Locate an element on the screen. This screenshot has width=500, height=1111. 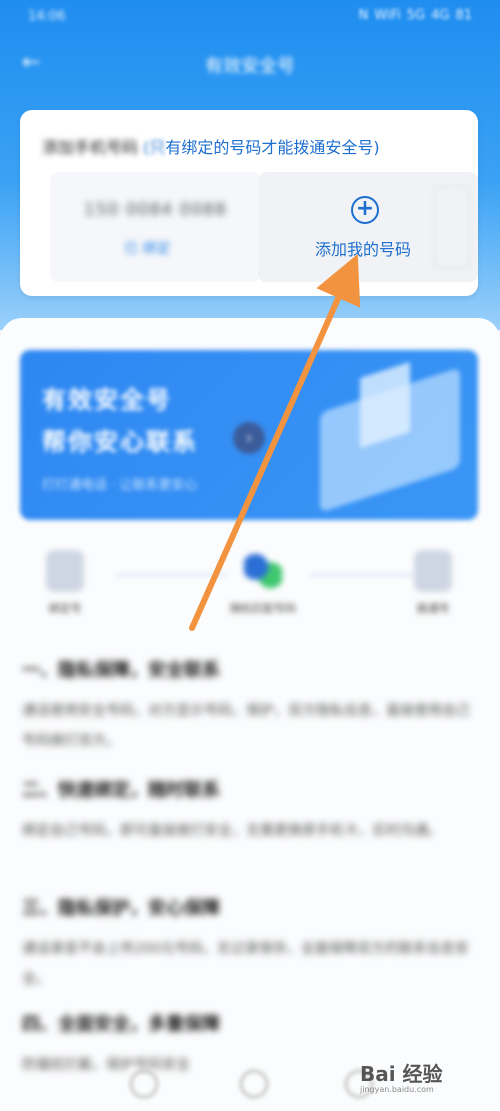
annotation-arrow is located at coordinates (275, 442).